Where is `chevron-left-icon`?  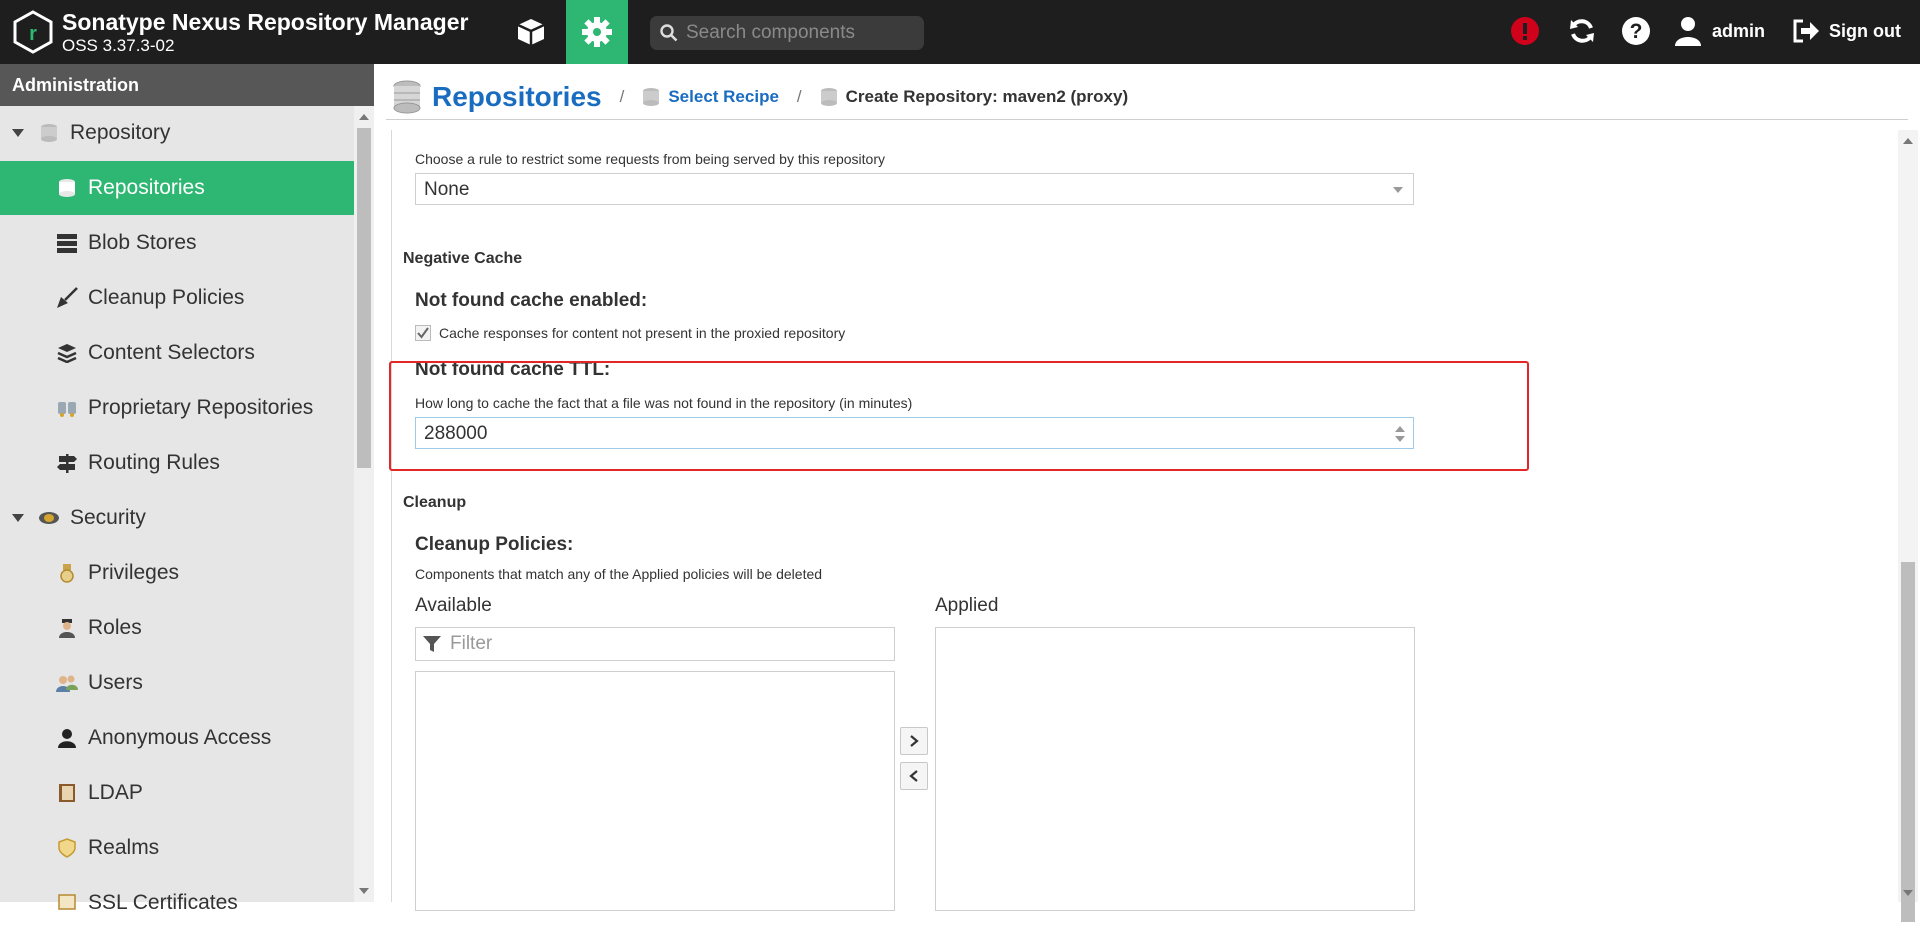
chevron-left-icon is located at coordinates (913, 776).